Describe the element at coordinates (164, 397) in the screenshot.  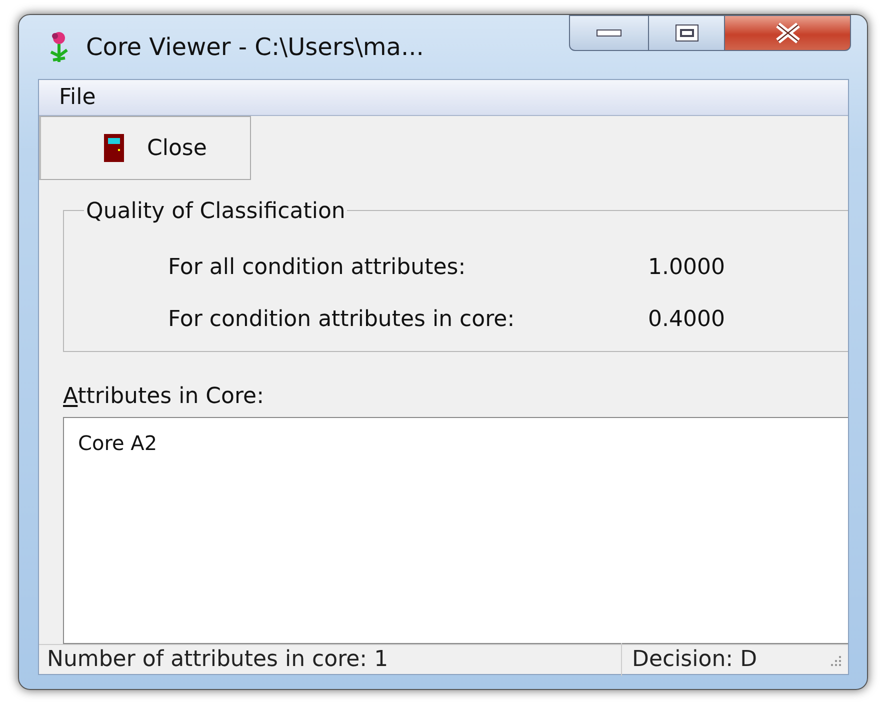
I see `list-label: Attributes in Core:` at that location.